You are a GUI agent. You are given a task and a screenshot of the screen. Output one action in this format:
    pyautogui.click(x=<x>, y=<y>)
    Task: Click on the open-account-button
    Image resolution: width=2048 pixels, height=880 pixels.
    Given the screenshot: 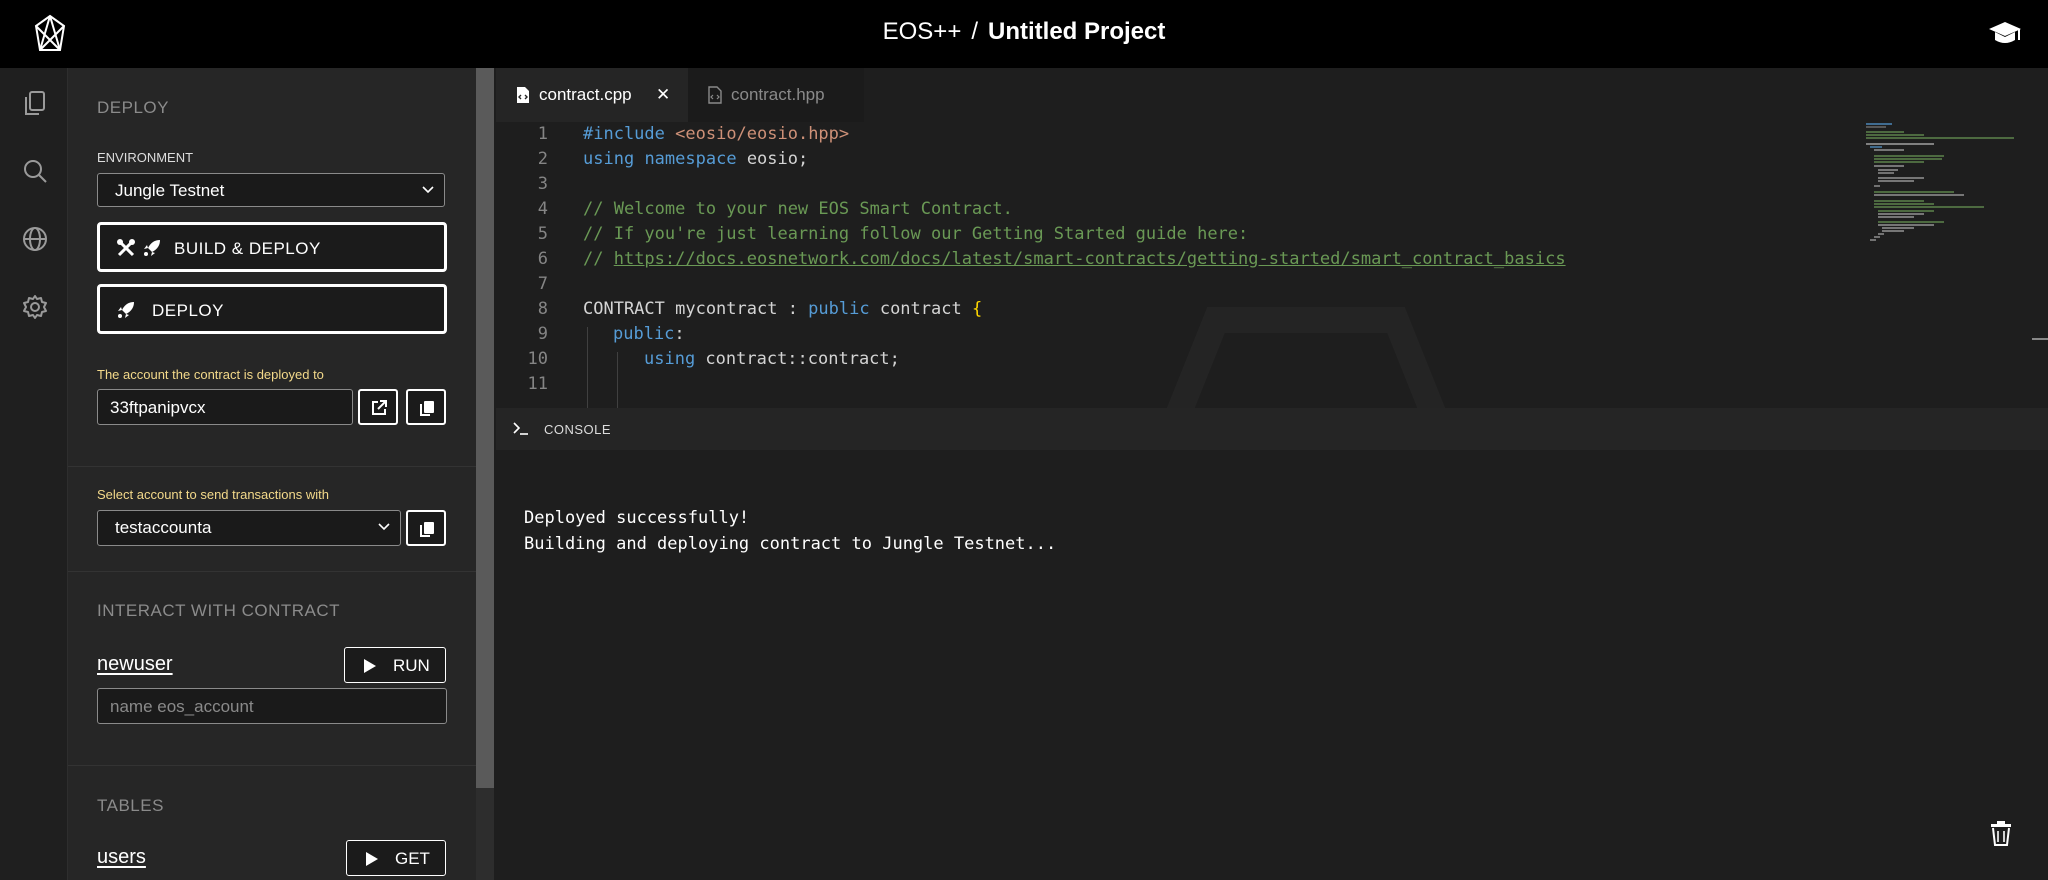 What is the action you would take?
    pyautogui.click(x=378, y=407)
    